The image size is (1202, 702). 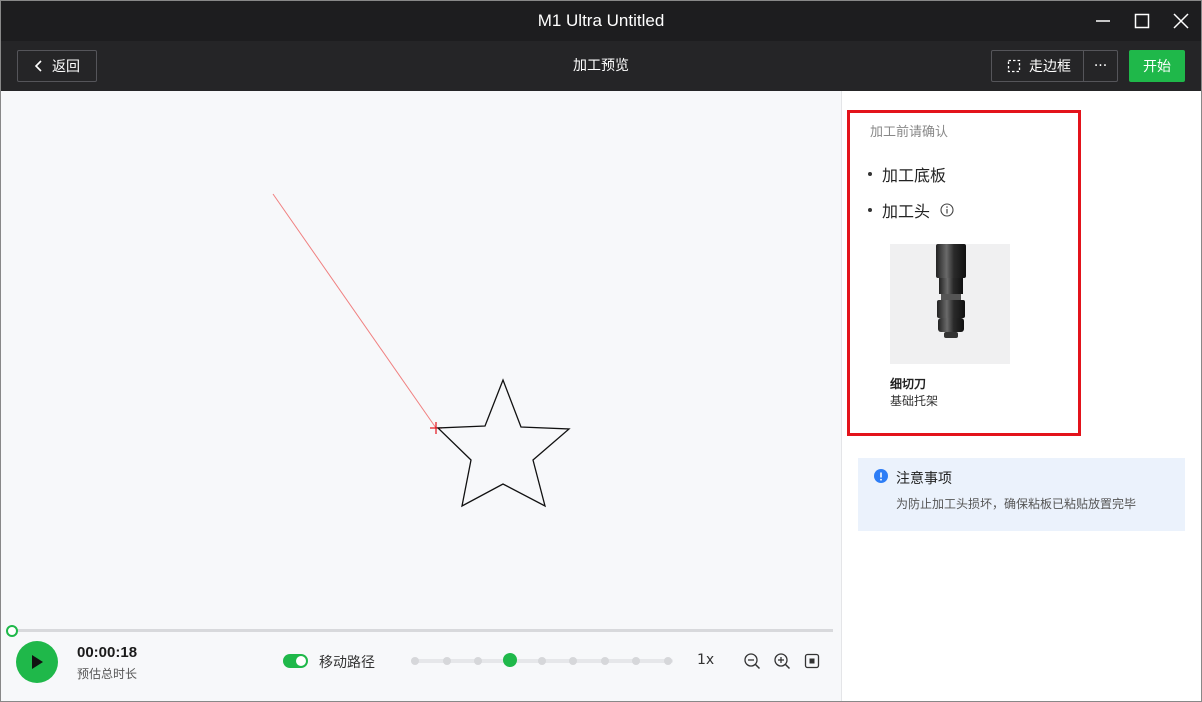 I want to click on confirm-item-label: 加工头, so click(x=906, y=211).